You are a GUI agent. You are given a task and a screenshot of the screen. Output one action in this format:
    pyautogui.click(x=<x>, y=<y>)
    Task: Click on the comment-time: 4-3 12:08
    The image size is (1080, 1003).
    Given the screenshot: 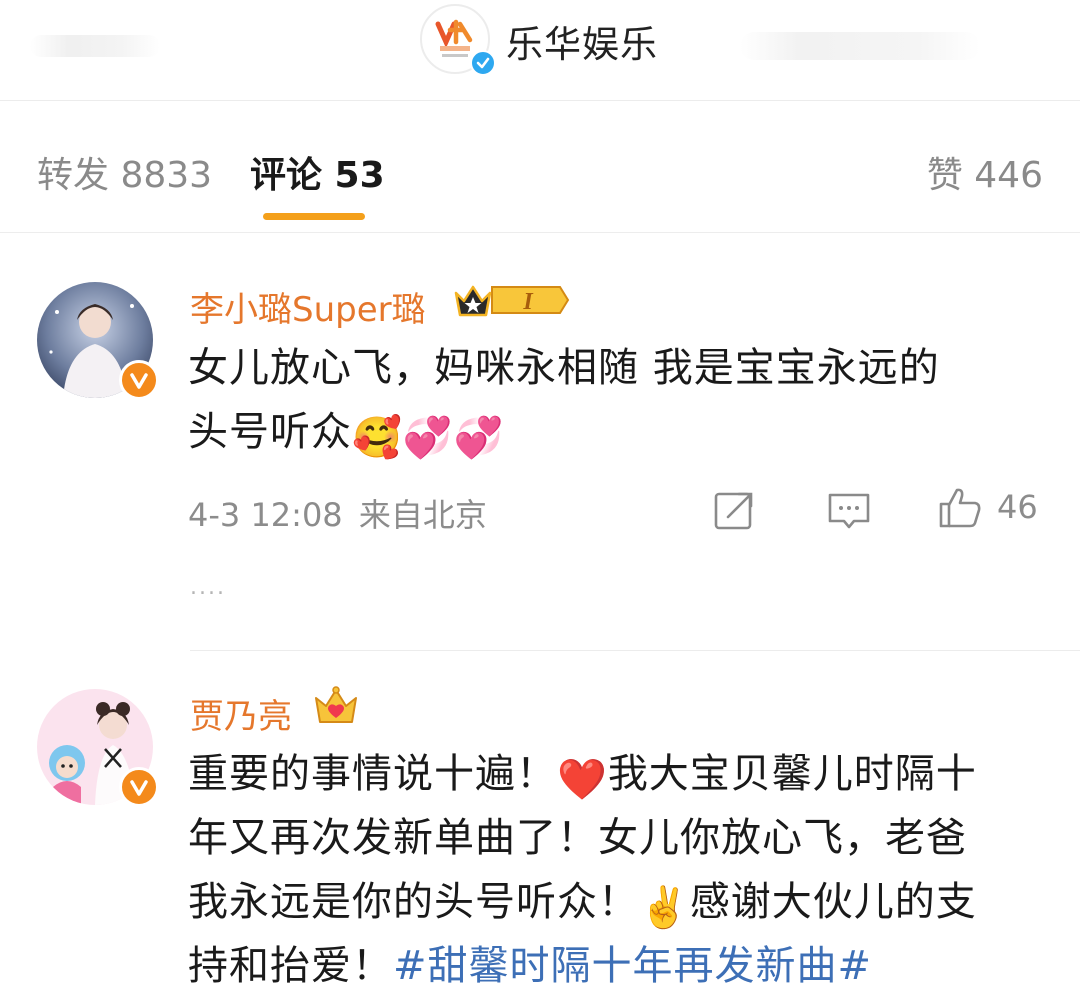 What is the action you would take?
    pyautogui.click(x=265, y=515)
    